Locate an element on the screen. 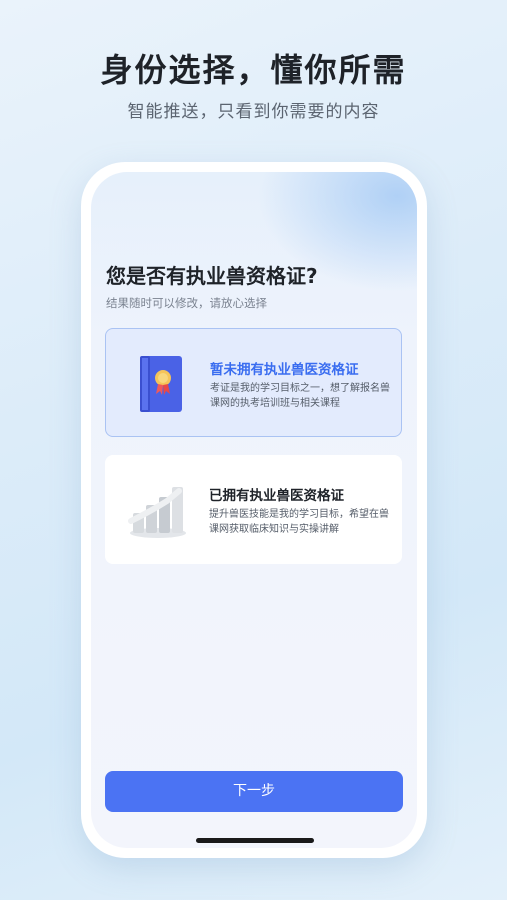 This screenshot has width=507, height=900. question-title: 您是否有执业兽资格证? is located at coordinates (212, 276).